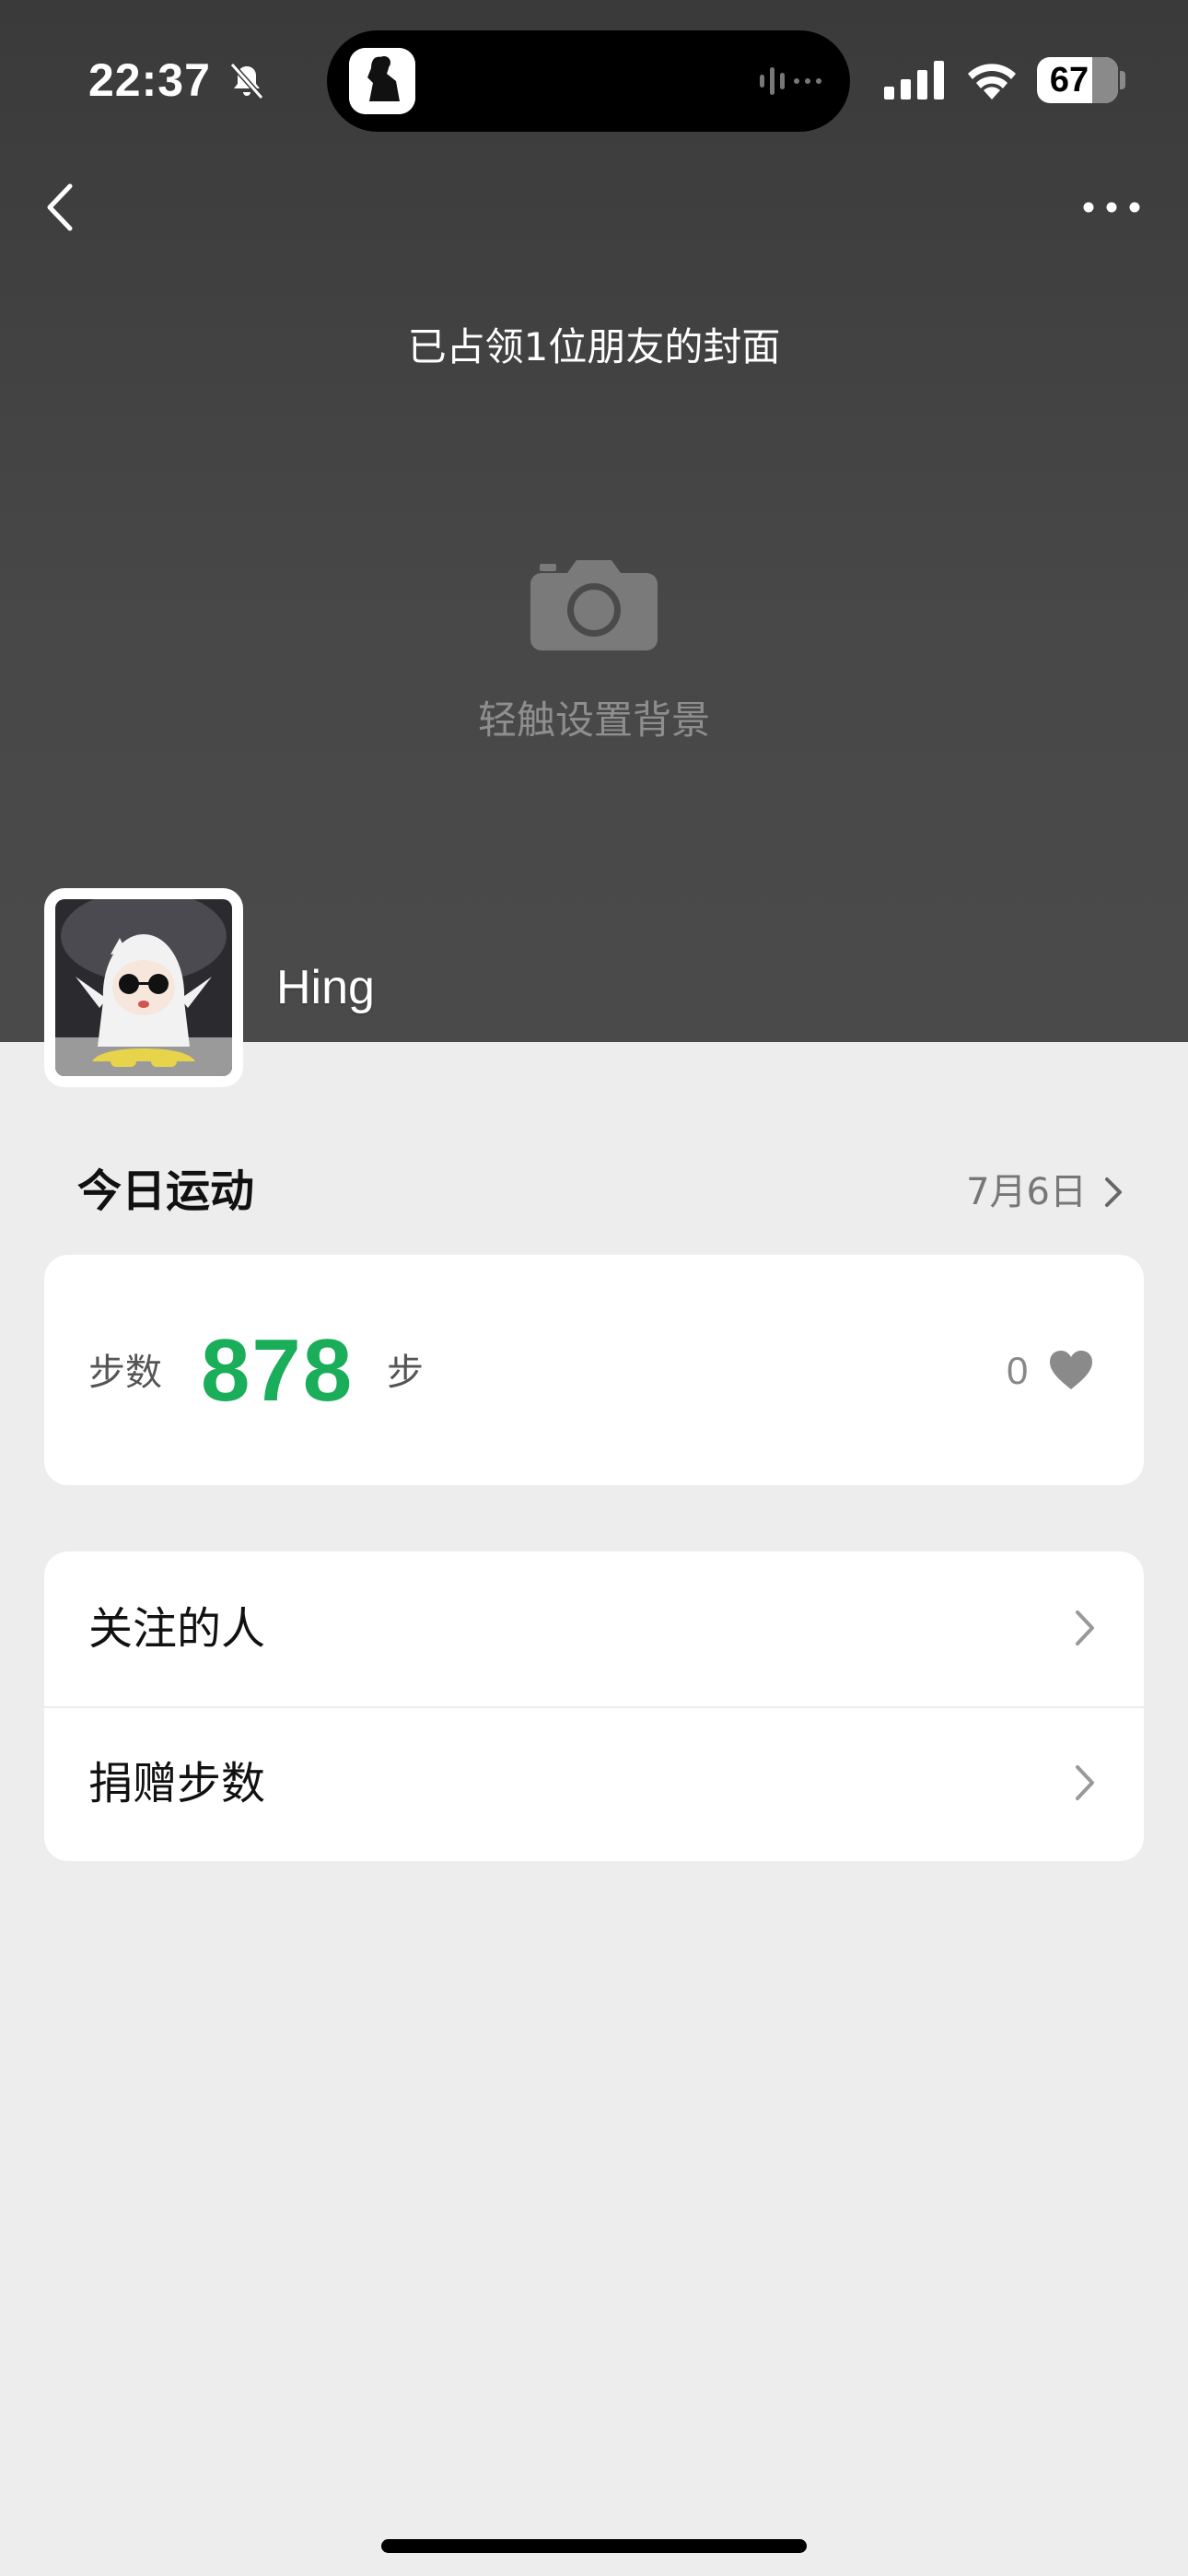 The width and height of the screenshot is (1188, 2576). What do you see at coordinates (790, 81) in the screenshot?
I see `audio-wave-icon` at bounding box center [790, 81].